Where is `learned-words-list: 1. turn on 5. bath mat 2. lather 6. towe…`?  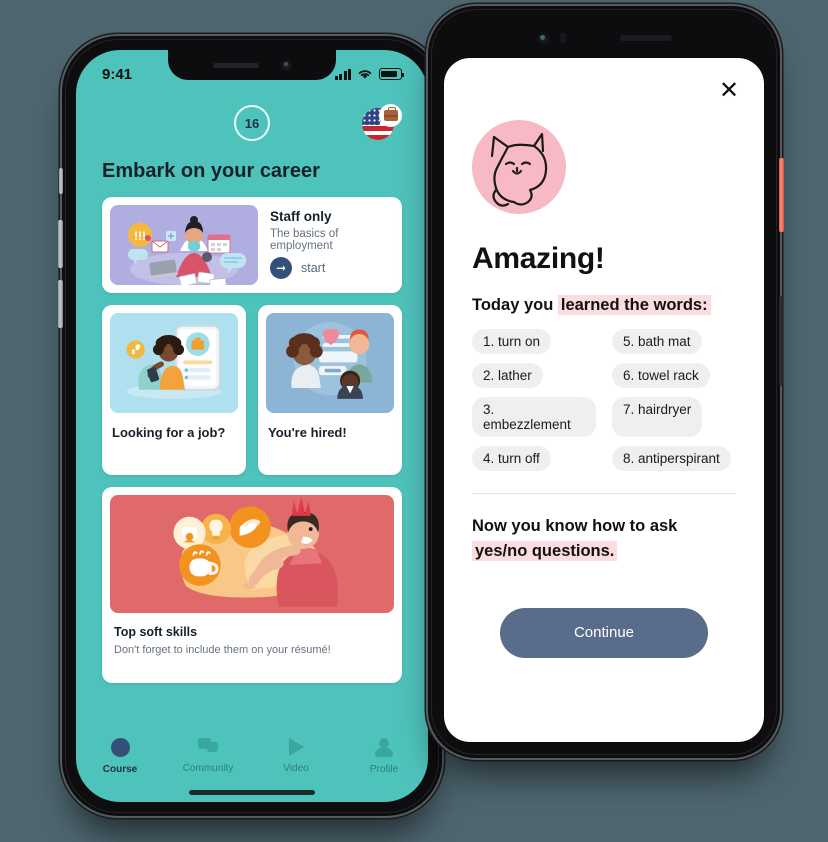 learned-words-list: 1. turn on 5. bath mat 2. lather 6. towe… is located at coordinates (604, 400).